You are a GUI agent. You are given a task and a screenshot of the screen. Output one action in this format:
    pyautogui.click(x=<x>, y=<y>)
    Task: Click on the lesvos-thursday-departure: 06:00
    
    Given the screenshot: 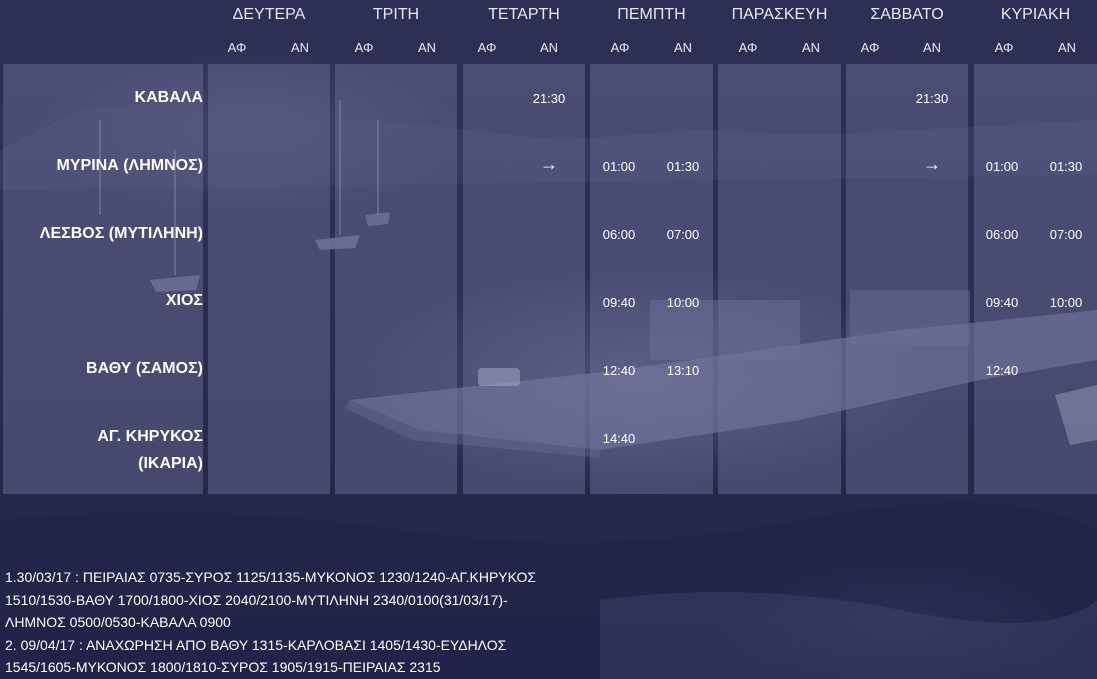 What is the action you would take?
    pyautogui.click(x=619, y=234)
    